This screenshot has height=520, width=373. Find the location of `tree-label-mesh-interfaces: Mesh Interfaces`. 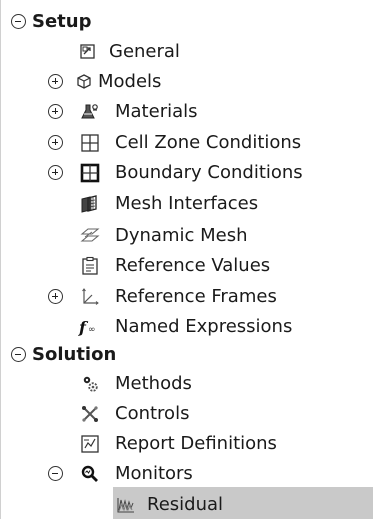

tree-label-mesh-interfaces: Mesh Interfaces is located at coordinates (187, 203).